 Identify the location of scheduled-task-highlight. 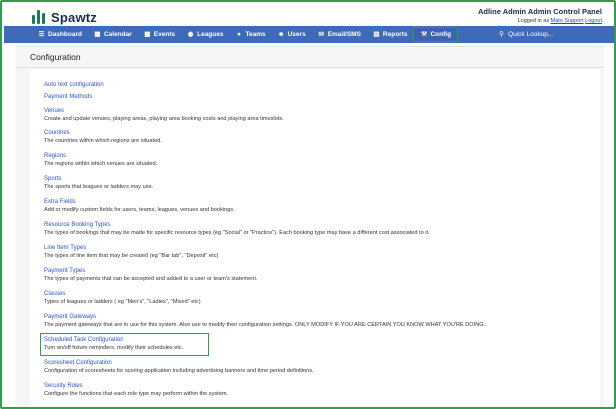
(124, 344).